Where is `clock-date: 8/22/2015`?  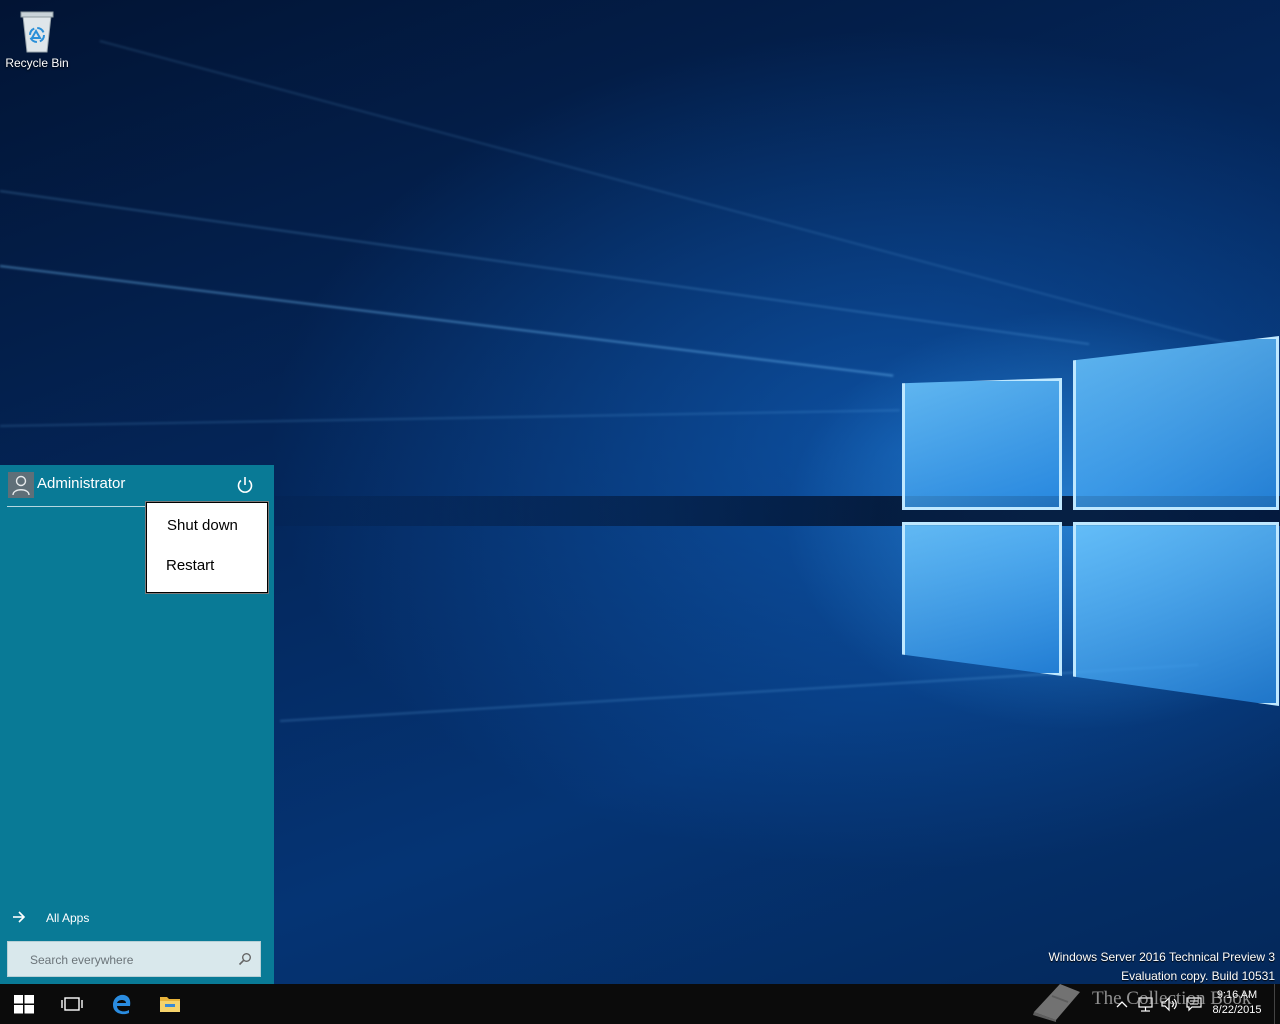
clock-date: 8/22/2015 is located at coordinates (1237, 1010).